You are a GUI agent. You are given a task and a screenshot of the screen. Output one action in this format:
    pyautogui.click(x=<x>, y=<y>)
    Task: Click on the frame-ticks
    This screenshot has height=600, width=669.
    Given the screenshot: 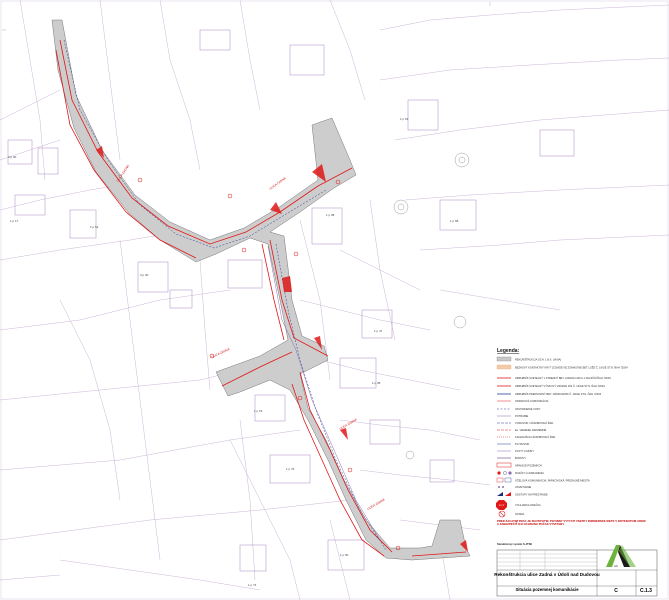 What is the action you would take?
    pyautogui.click(x=246, y=16)
    